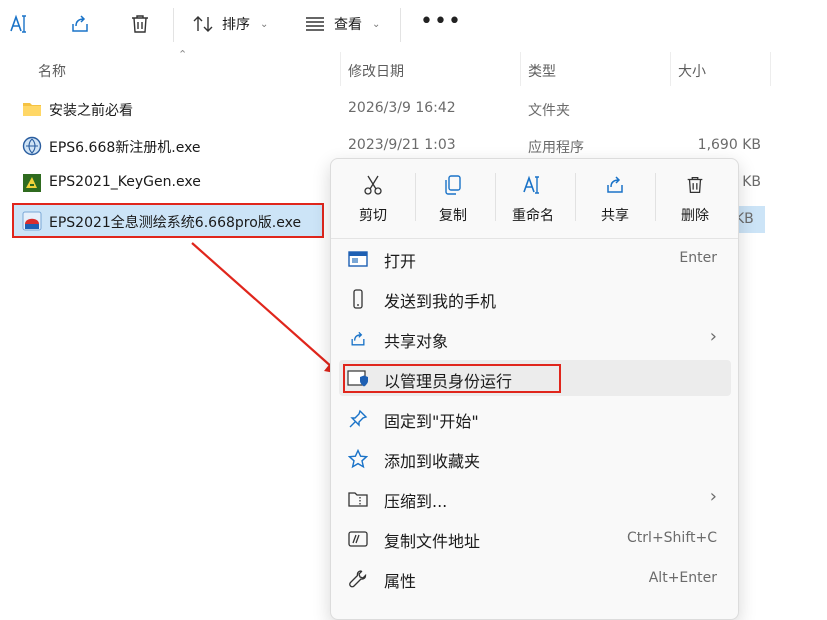  What do you see at coordinates (535, 538) in the screenshot?
I see `menu-item-copy-path: 复制文件地址 Ctrl+Shift+C` at bounding box center [535, 538].